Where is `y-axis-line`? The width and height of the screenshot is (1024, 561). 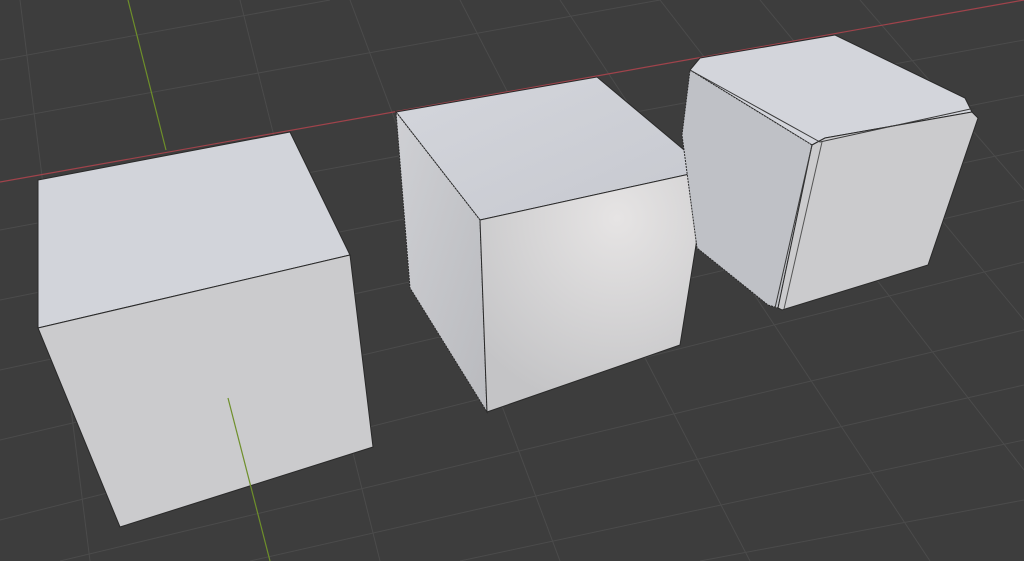
y-axis-line is located at coordinates (147, 75).